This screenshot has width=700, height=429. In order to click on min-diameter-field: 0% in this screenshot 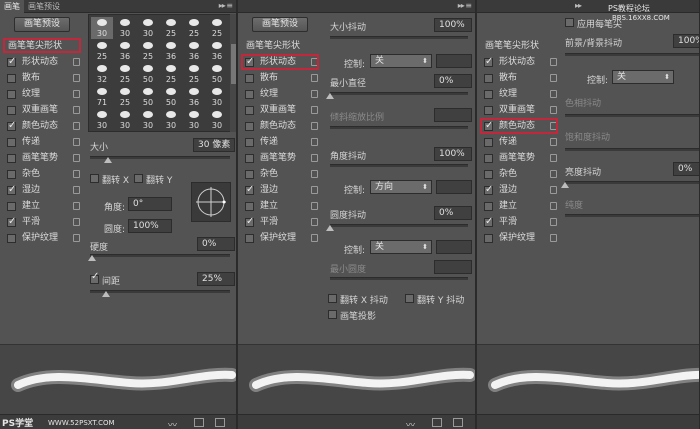, I will do `click(453, 81)`.